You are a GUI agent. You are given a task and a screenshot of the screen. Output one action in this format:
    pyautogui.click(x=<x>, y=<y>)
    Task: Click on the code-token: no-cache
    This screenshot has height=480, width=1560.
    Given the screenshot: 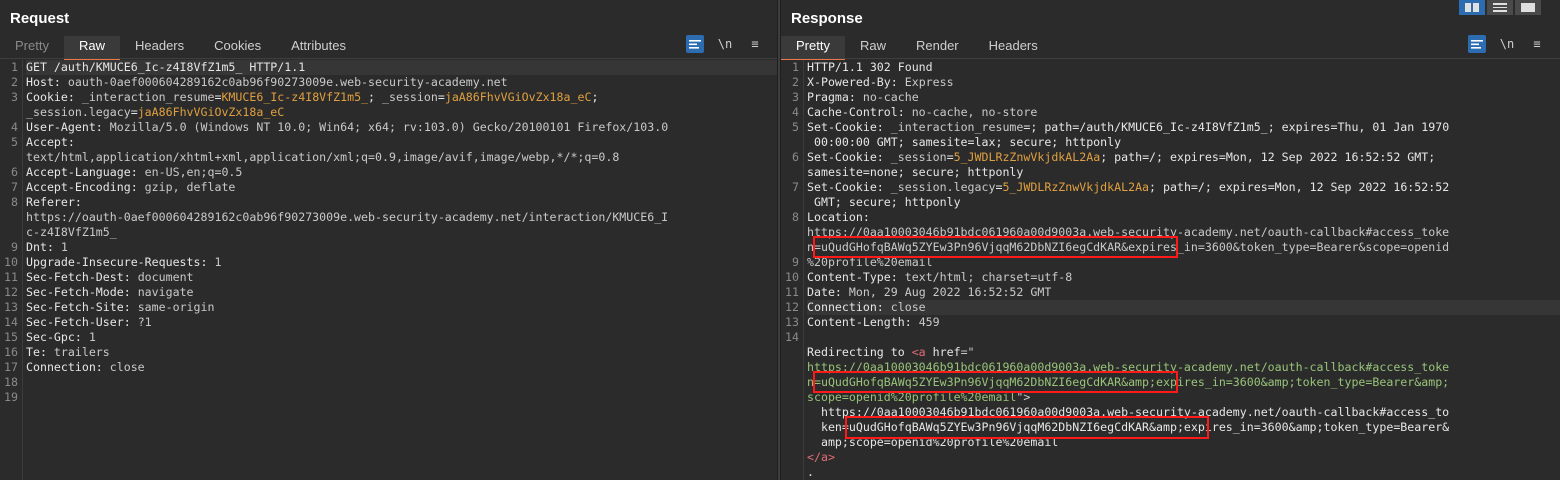 What is the action you would take?
    pyautogui.click(x=890, y=97)
    